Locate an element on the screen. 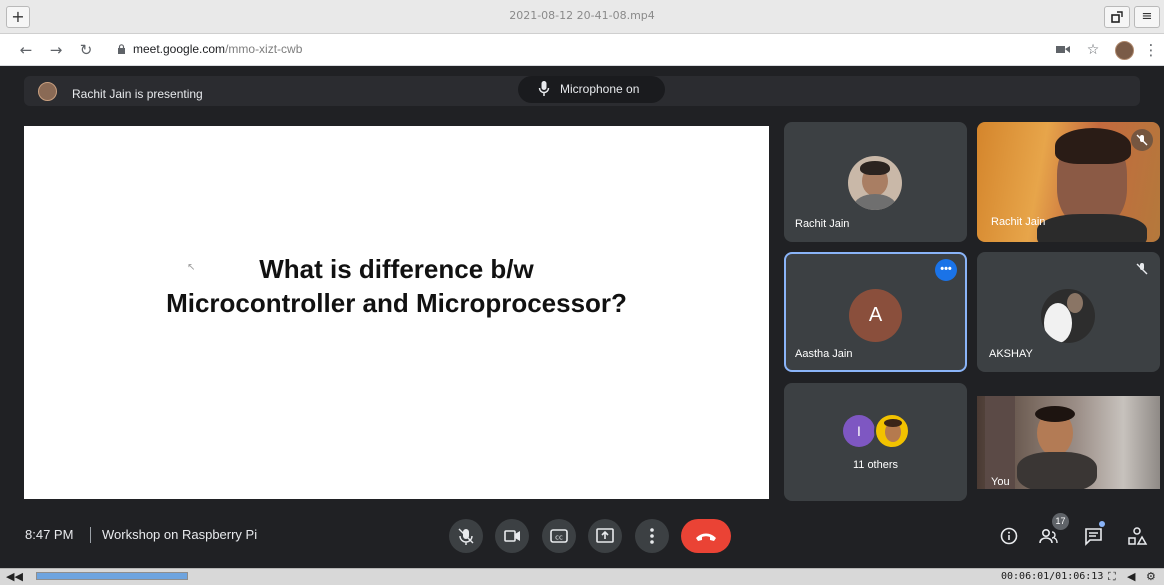 This screenshot has width=1164, height=585. url-host: meet.google.com is located at coordinates (179, 49).